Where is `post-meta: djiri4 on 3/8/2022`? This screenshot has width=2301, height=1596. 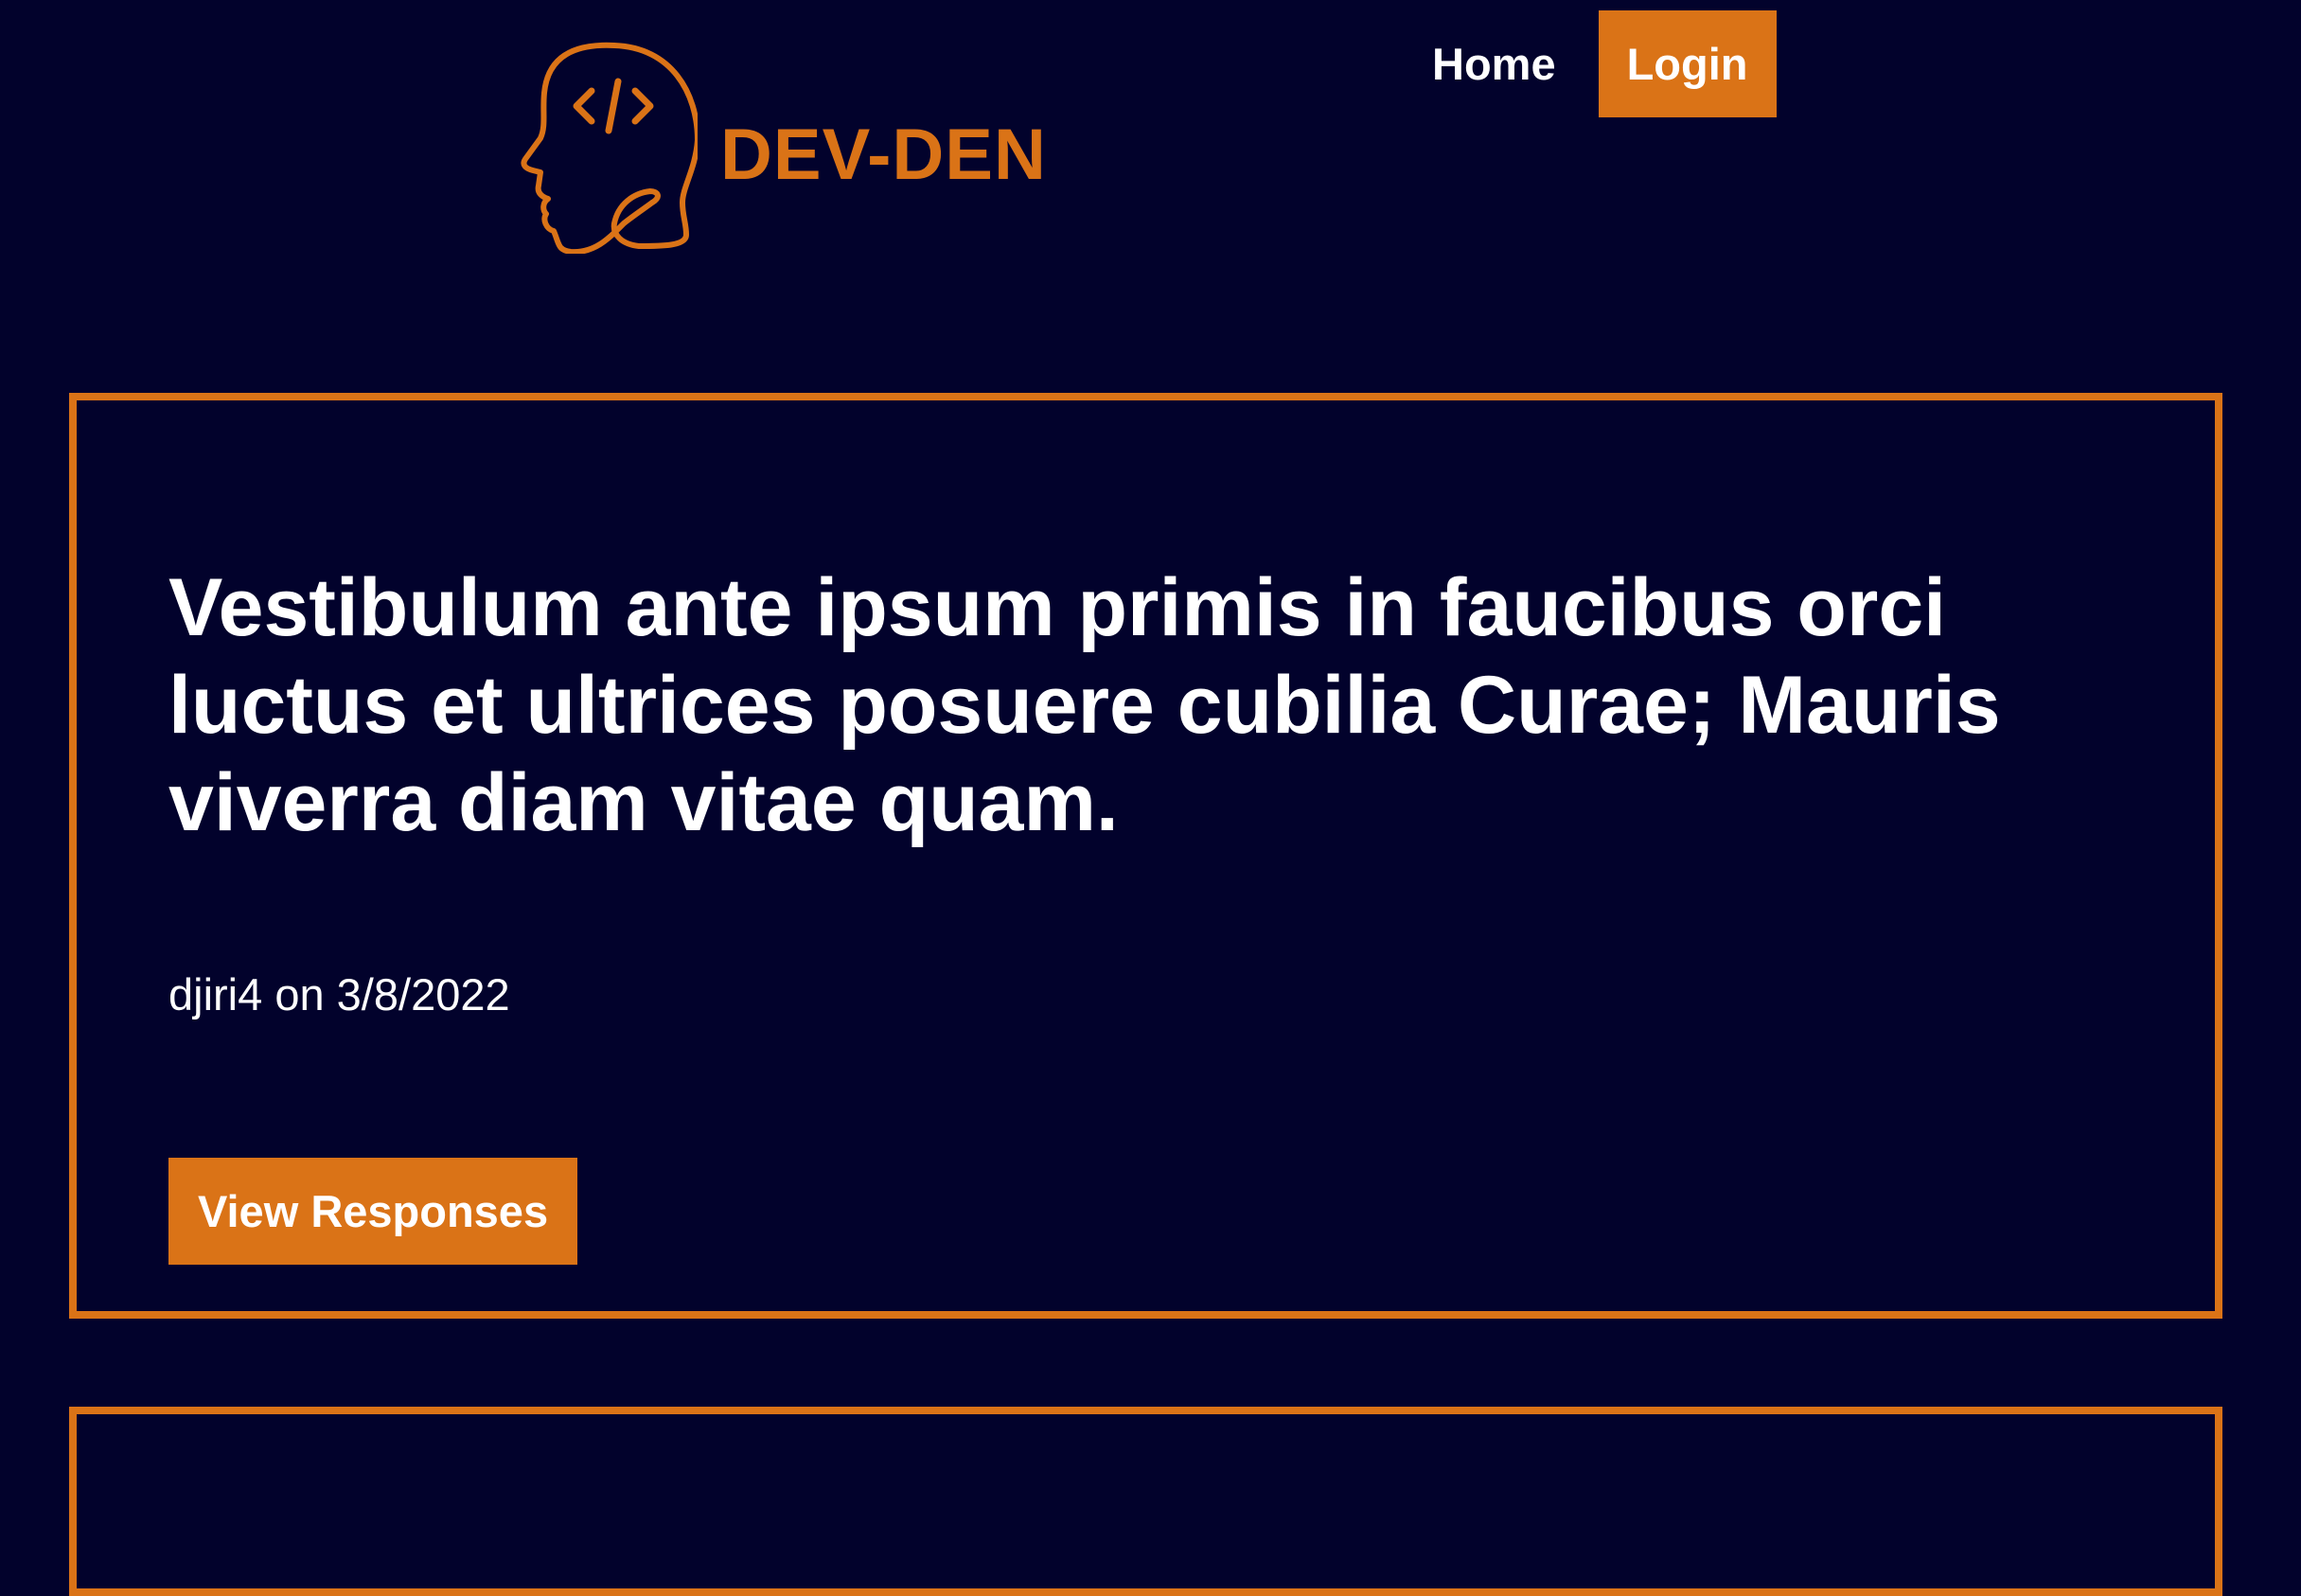
post-meta: djiri4 on 3/8/2022 is located at coordinates (339, 994).